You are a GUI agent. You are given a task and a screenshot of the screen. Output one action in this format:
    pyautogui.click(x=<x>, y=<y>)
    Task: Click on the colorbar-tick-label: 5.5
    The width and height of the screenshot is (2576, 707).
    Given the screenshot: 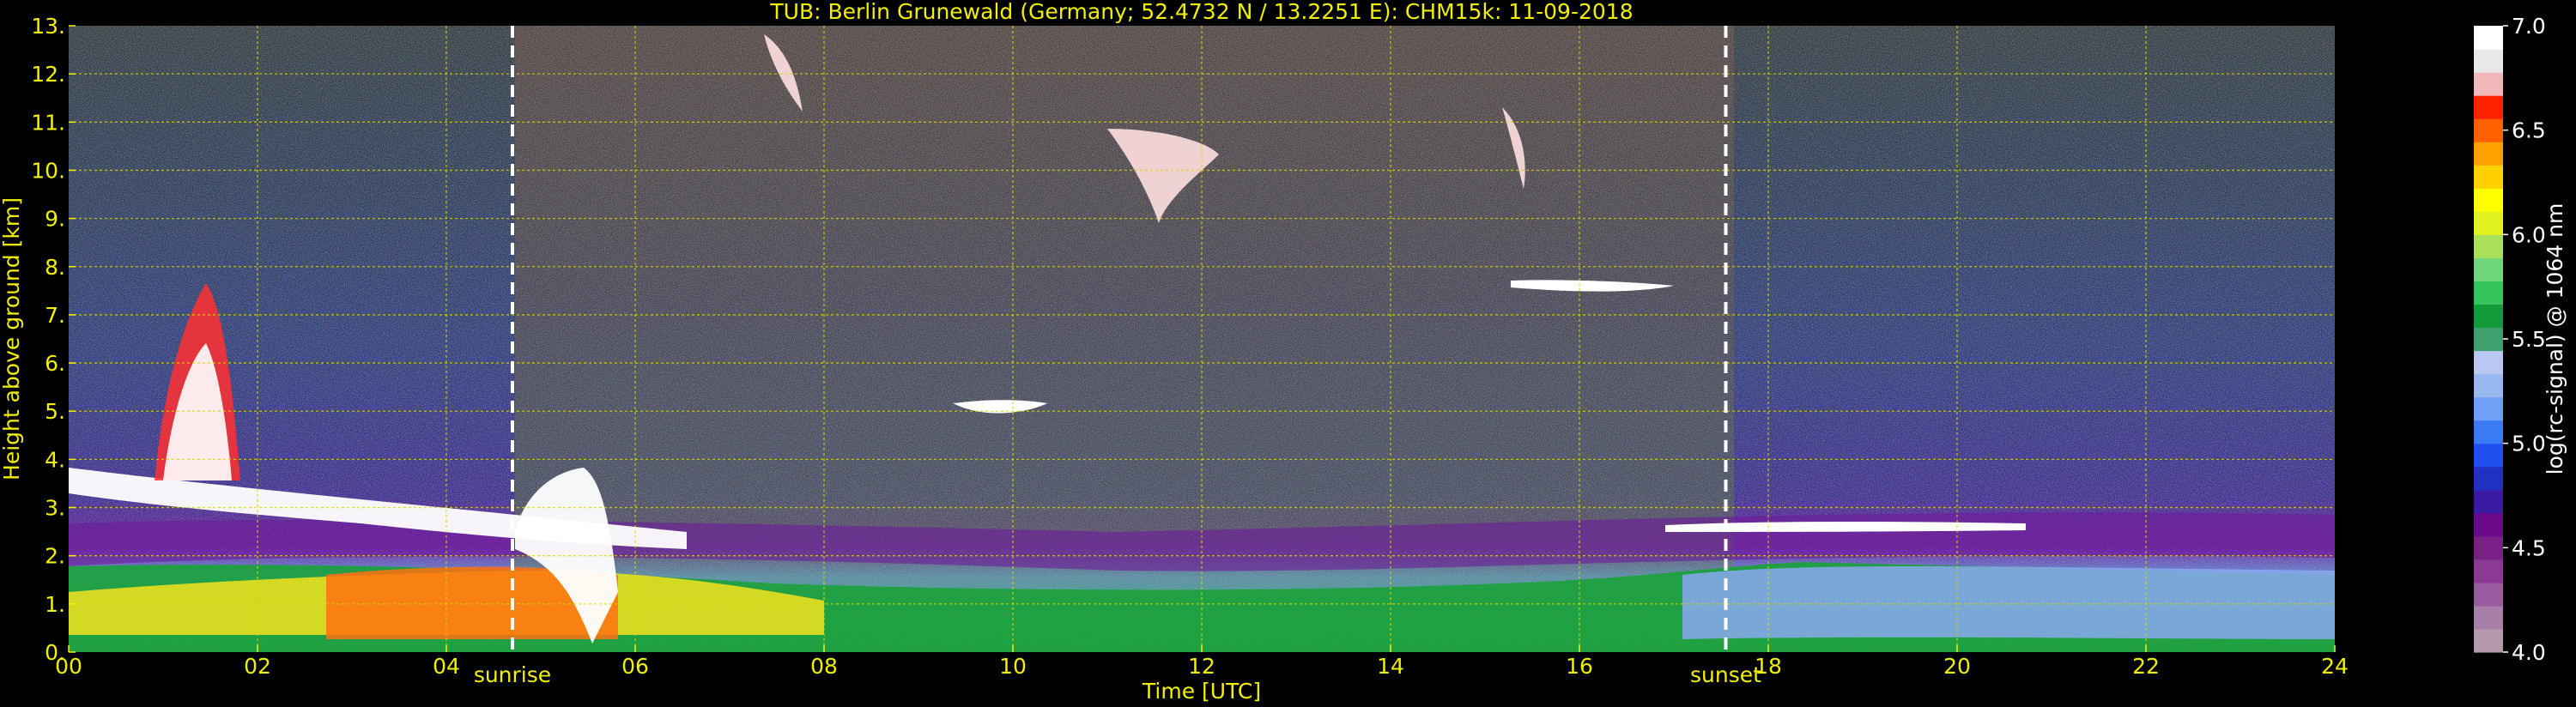 What is the action you would take?
    pyautogui.click(x=2529, y=339)
    